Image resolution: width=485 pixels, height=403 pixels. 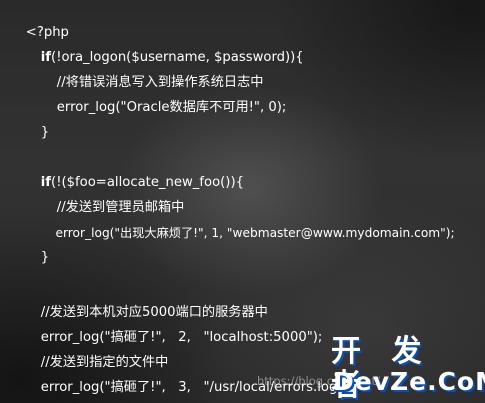 What do you see at coordinates (152, 70) in the screenshot?
I see `code-line-3: //将错误消息写入到操作系统日志中` at bounding box center [152, 70].